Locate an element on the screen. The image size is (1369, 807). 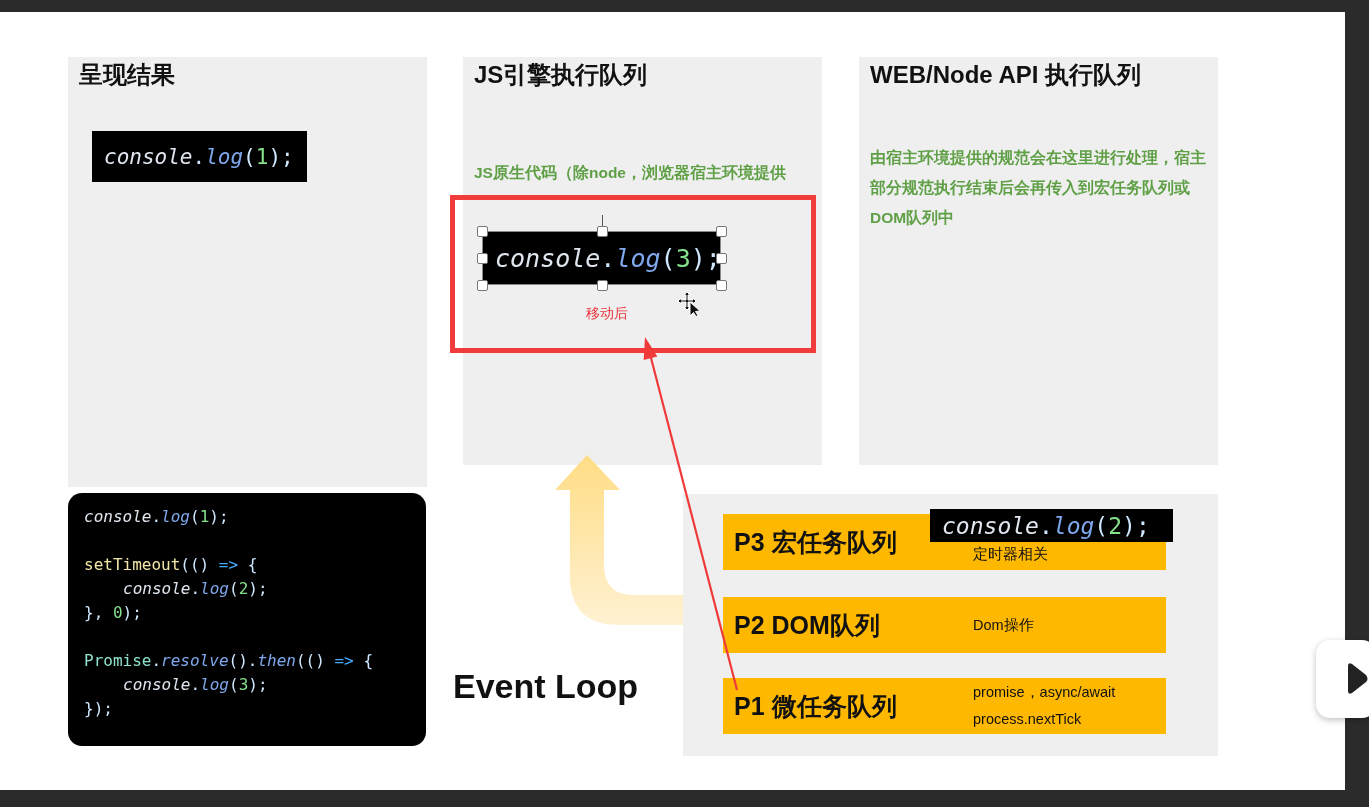
queue-note: process.nextTick is located at coordinates (1028, 719).